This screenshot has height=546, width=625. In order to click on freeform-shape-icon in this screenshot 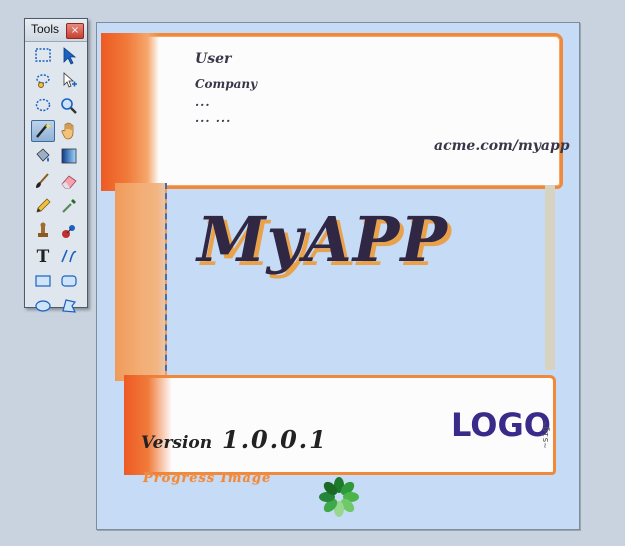, I will do `click(69, 306)`.